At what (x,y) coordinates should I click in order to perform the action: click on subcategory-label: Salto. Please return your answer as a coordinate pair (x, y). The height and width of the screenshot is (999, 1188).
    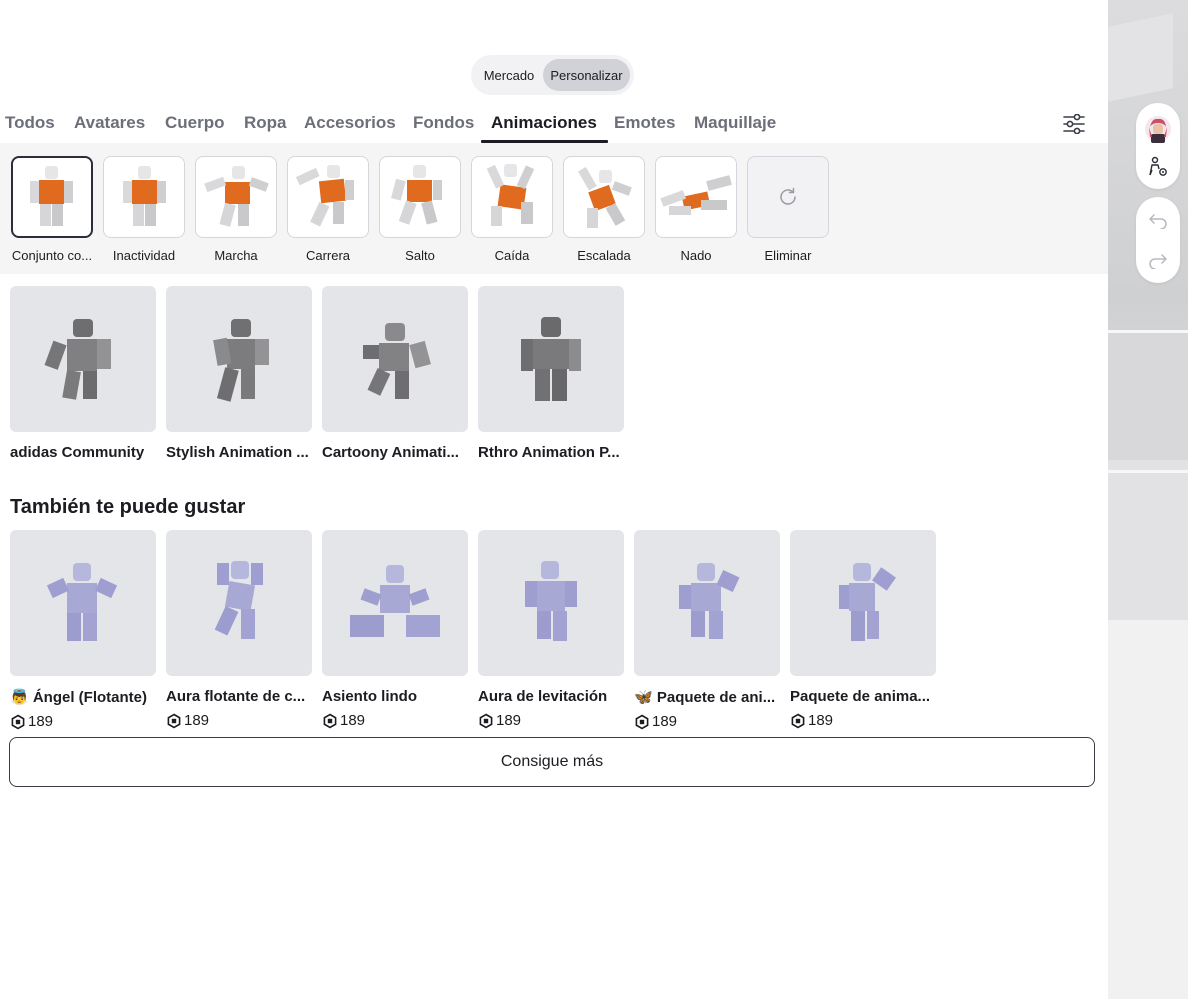
    Looking at the image, I should click on (420, 255).